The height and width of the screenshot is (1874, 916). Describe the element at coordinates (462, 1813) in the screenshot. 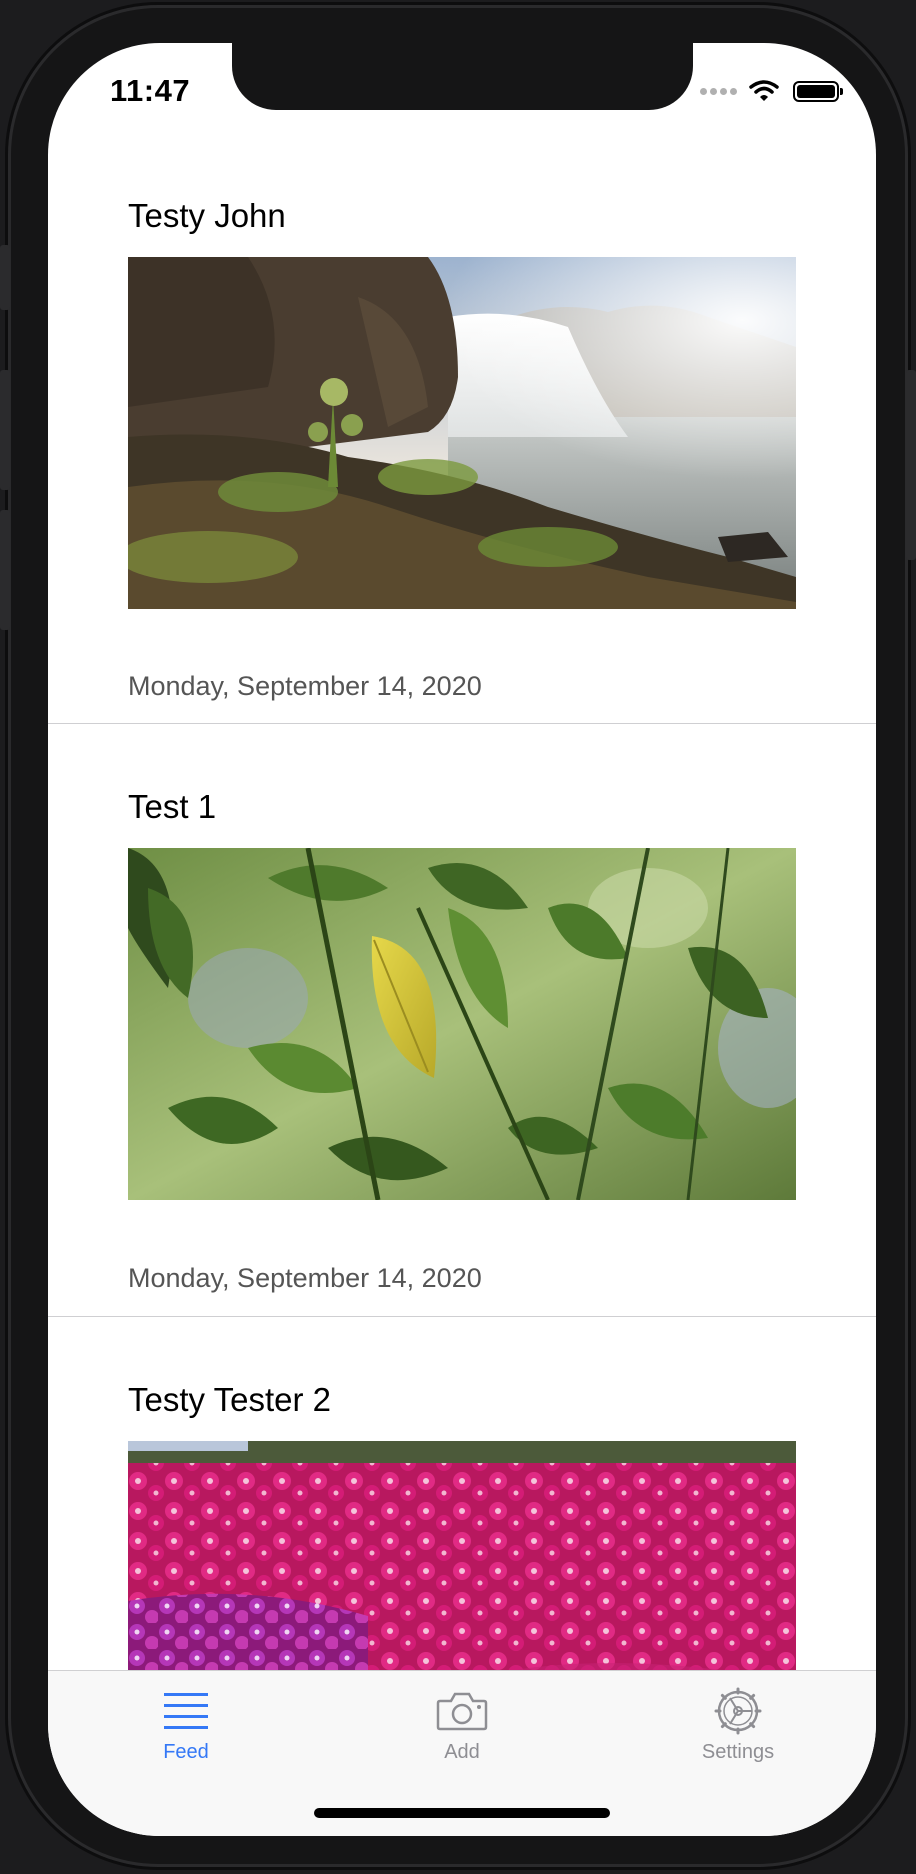

I see `home-indicator` at that location.